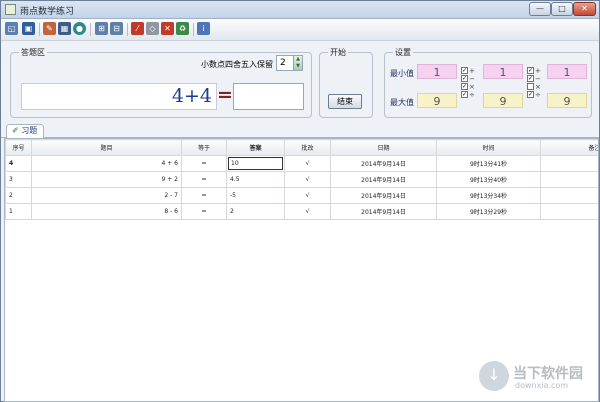  Describe the element at coordinates (338, 52) in the screenshot. I see `start-group-title: 开始` at that location.